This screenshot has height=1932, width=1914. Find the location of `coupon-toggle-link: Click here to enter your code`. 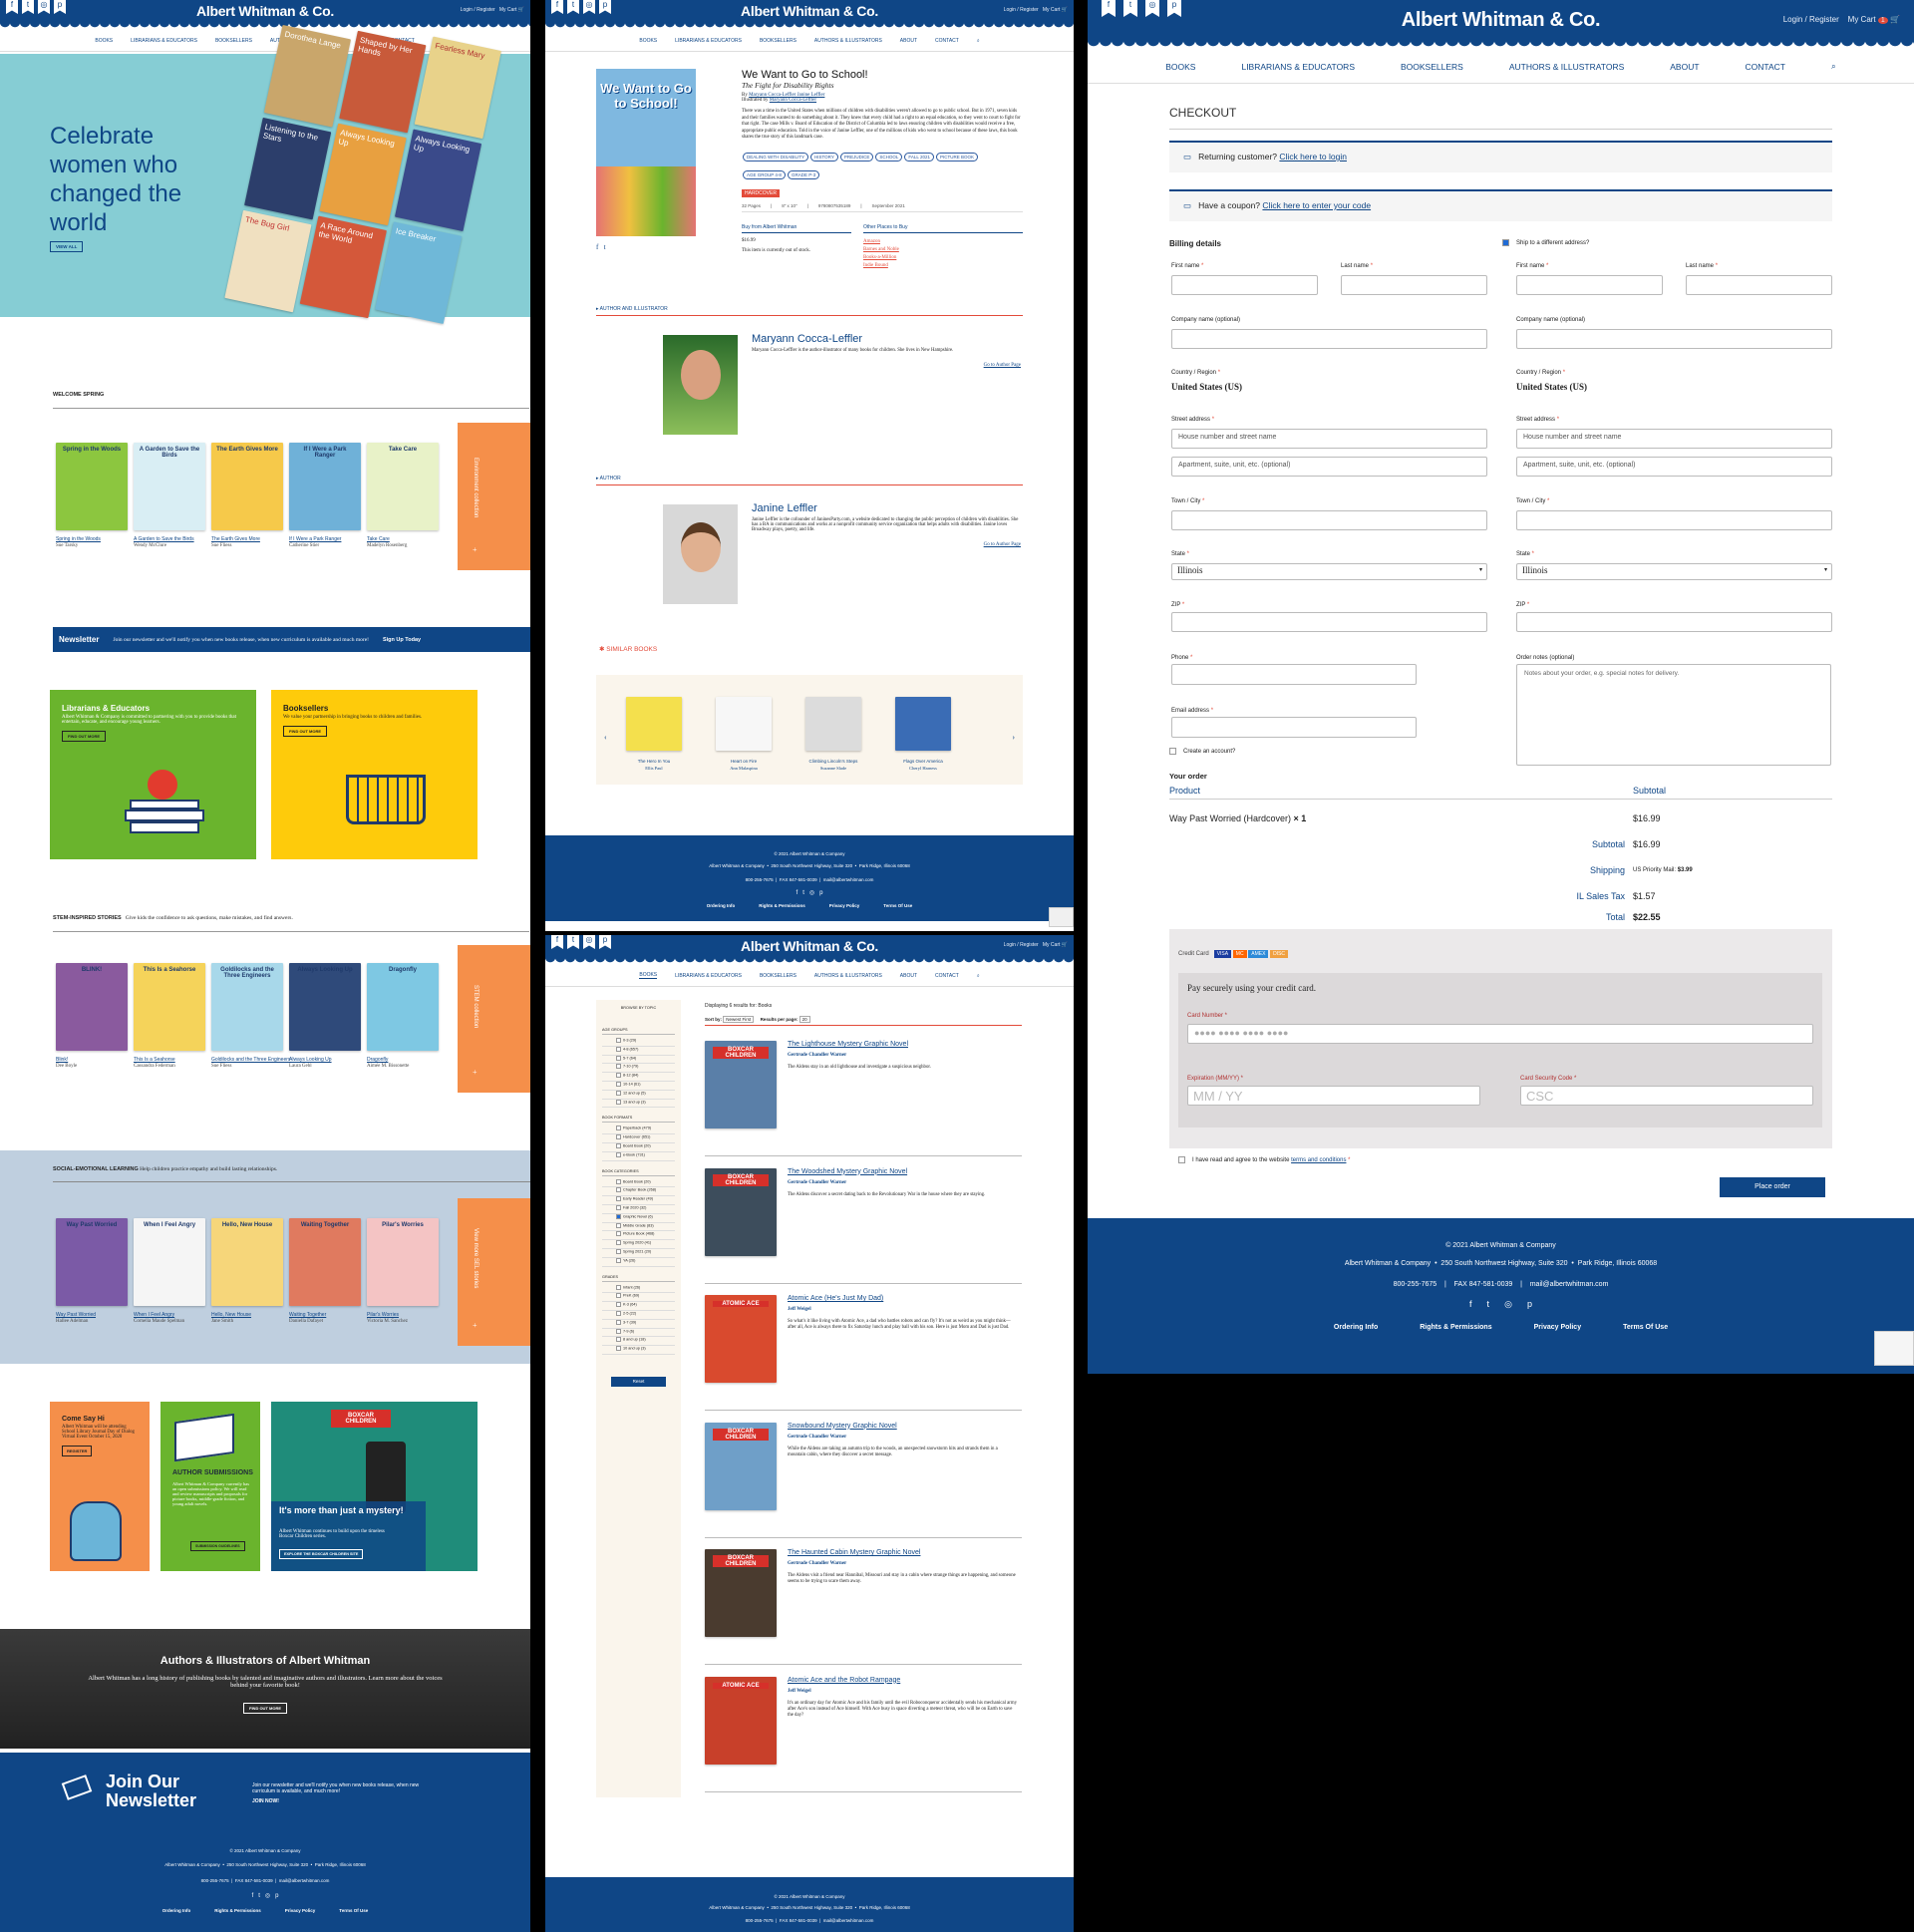

coupon-toggle-link: Click here to enter your code is located at coordinates (1316, 205).